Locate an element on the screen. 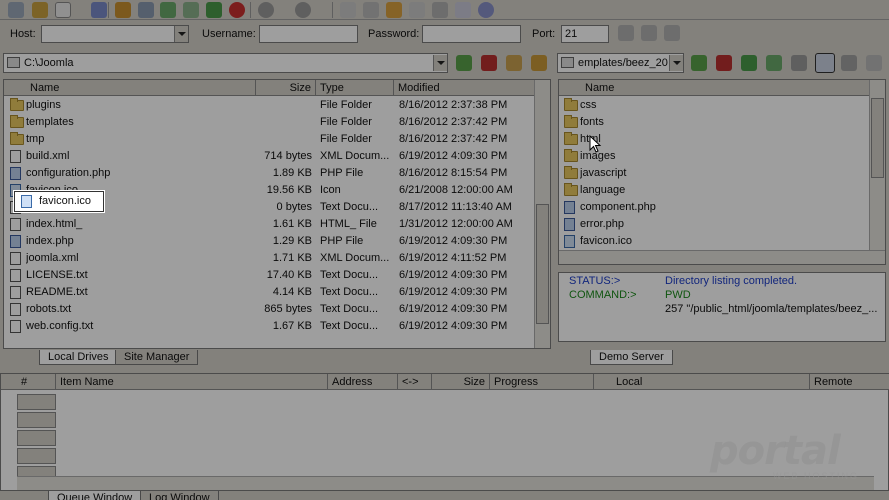 This screenshot has width=889, height=500. queue-column-direction: <-> is located at coordinates (415, 382).